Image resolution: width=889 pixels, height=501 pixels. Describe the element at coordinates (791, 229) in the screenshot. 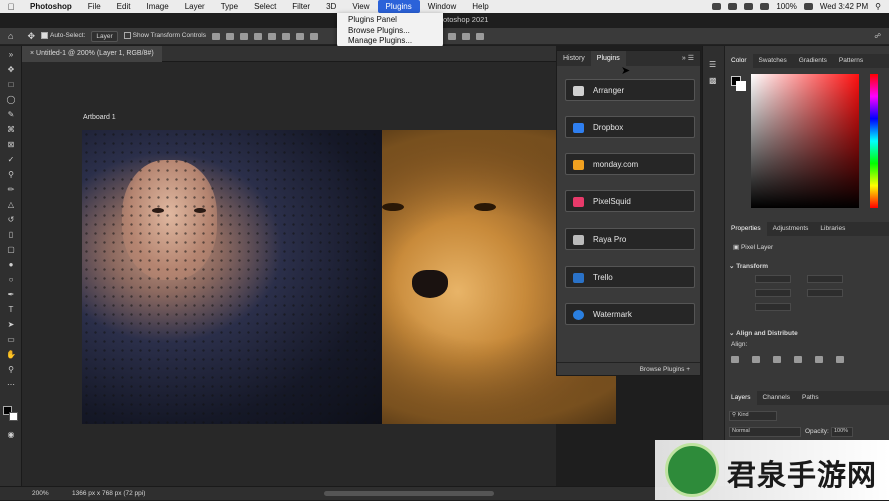

I see `tab-adjustments: Adjustments` at that location.